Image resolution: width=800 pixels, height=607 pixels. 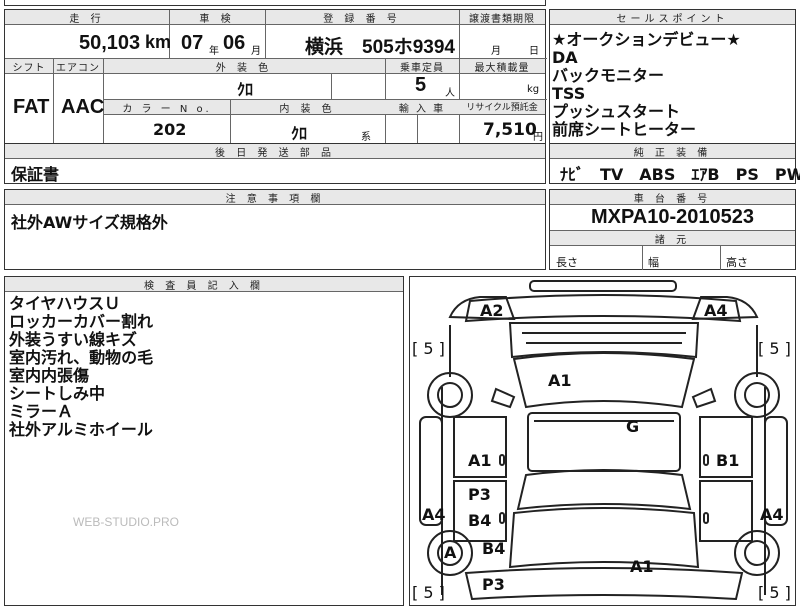 What do you see at coordinates (567, 262) in the screenshot?
I see `dimension-length-label: 長さ` at bounding box center [567, 262].